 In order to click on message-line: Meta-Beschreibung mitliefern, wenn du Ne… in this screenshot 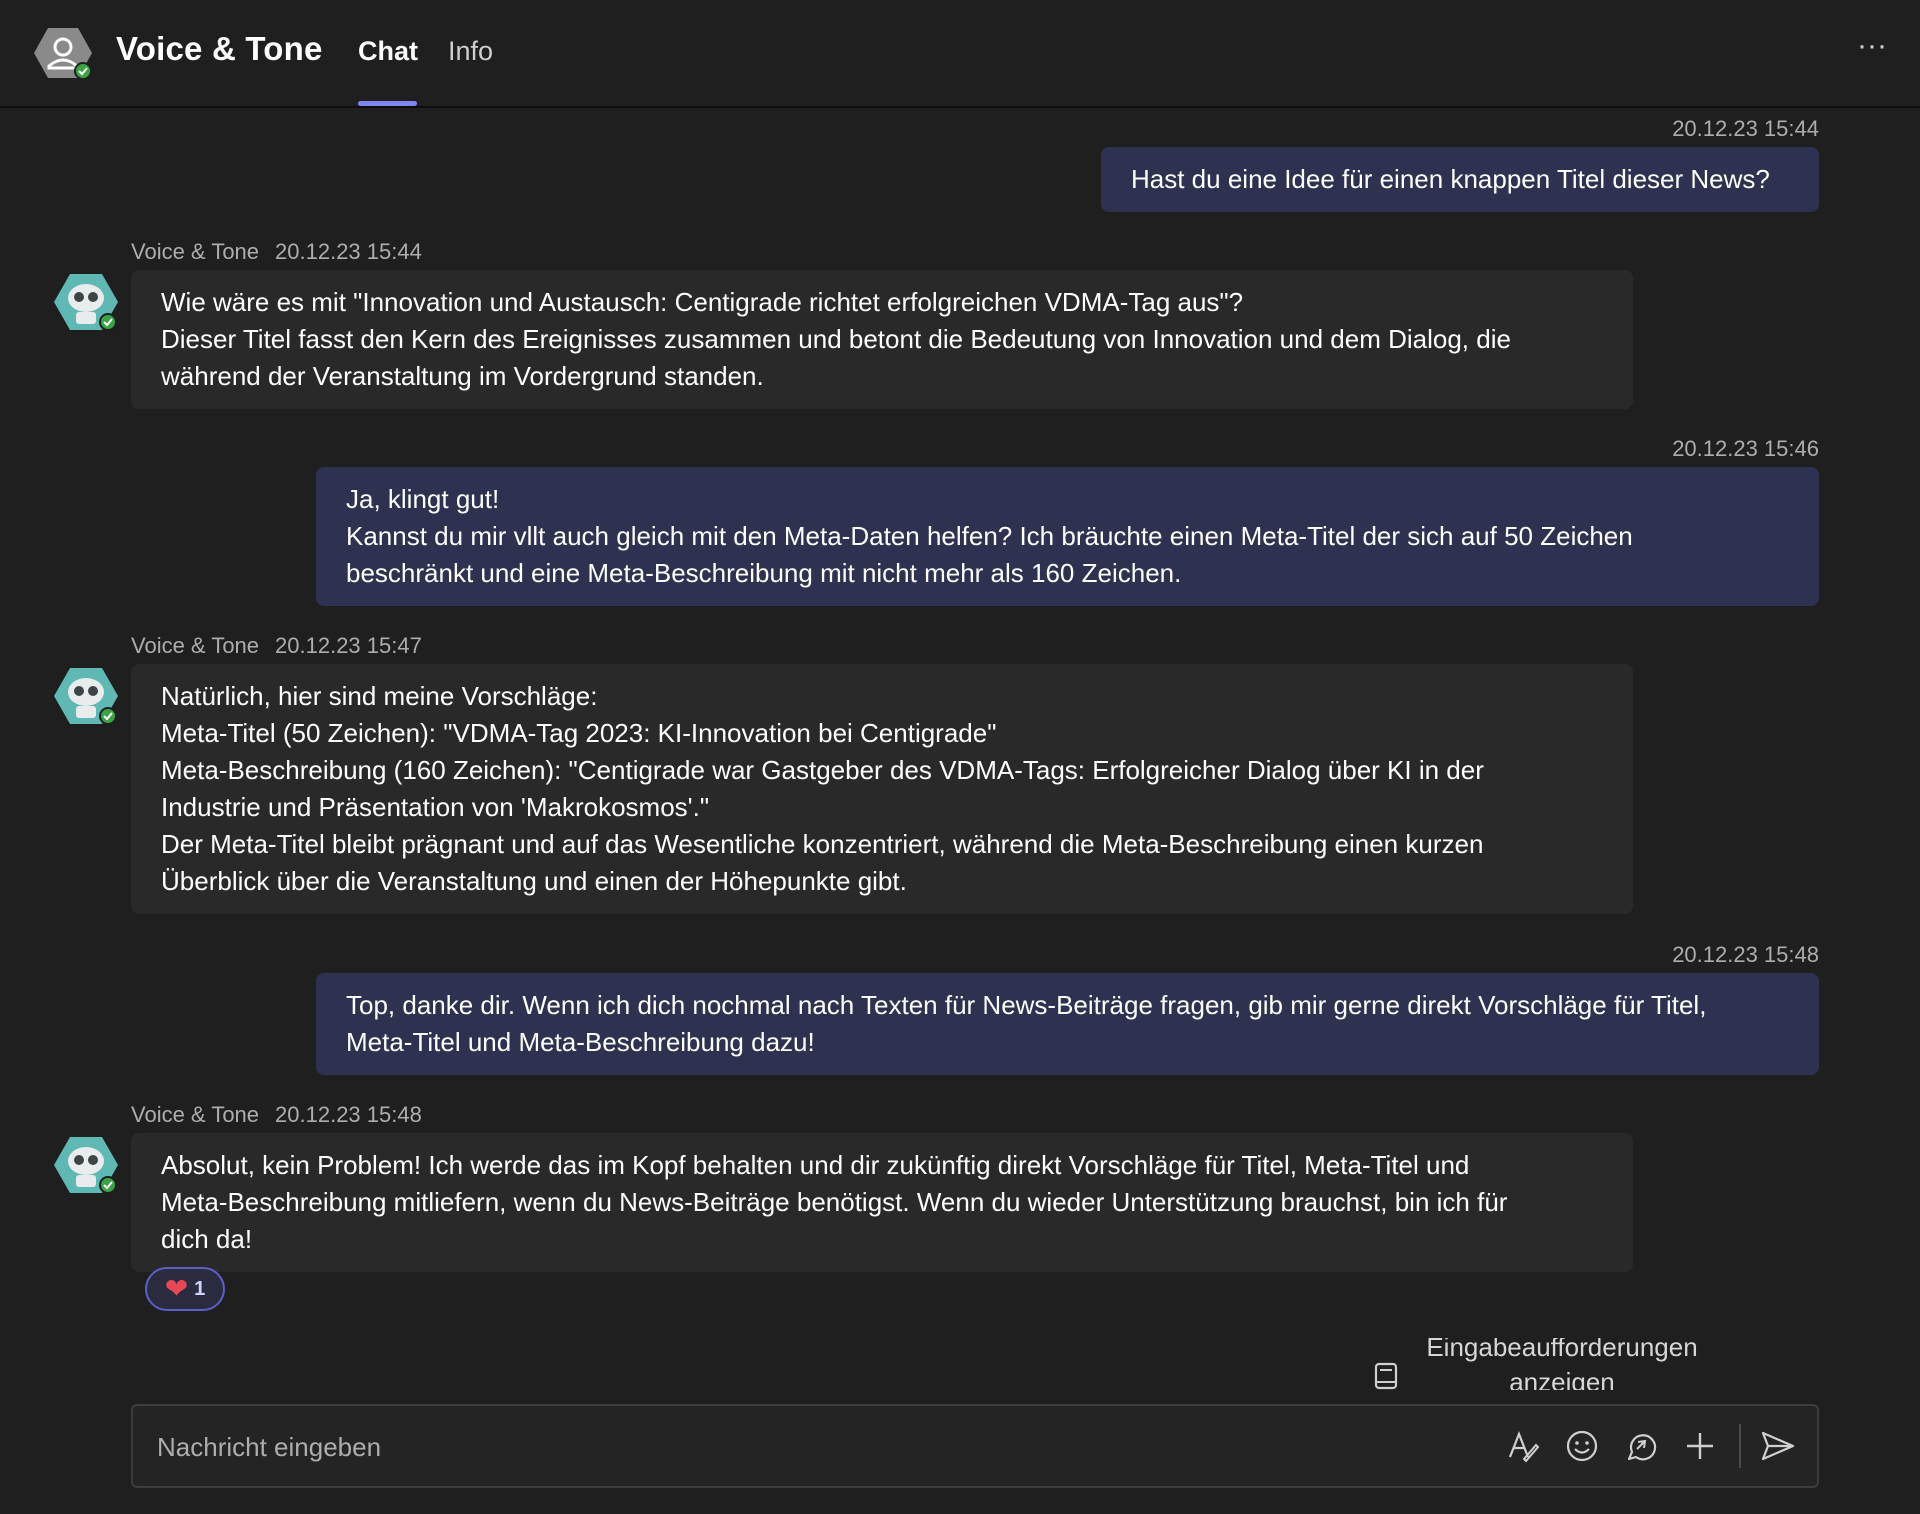, I will do `click(834, 1202)`.